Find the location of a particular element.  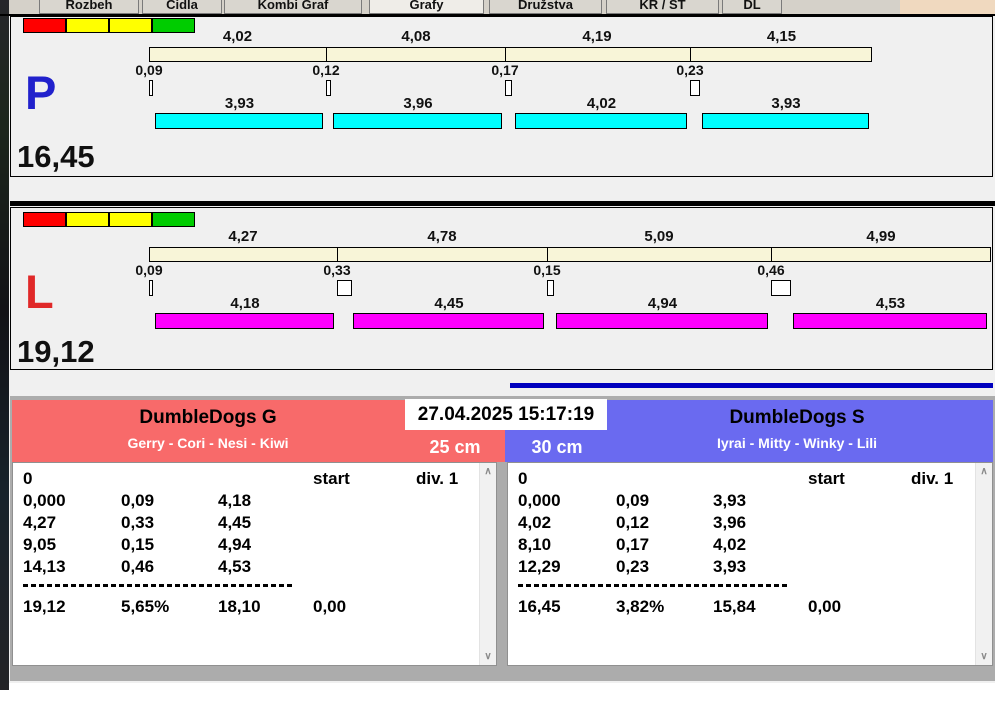

run-time-label: 4,02 is located at coordinates (601, 103).